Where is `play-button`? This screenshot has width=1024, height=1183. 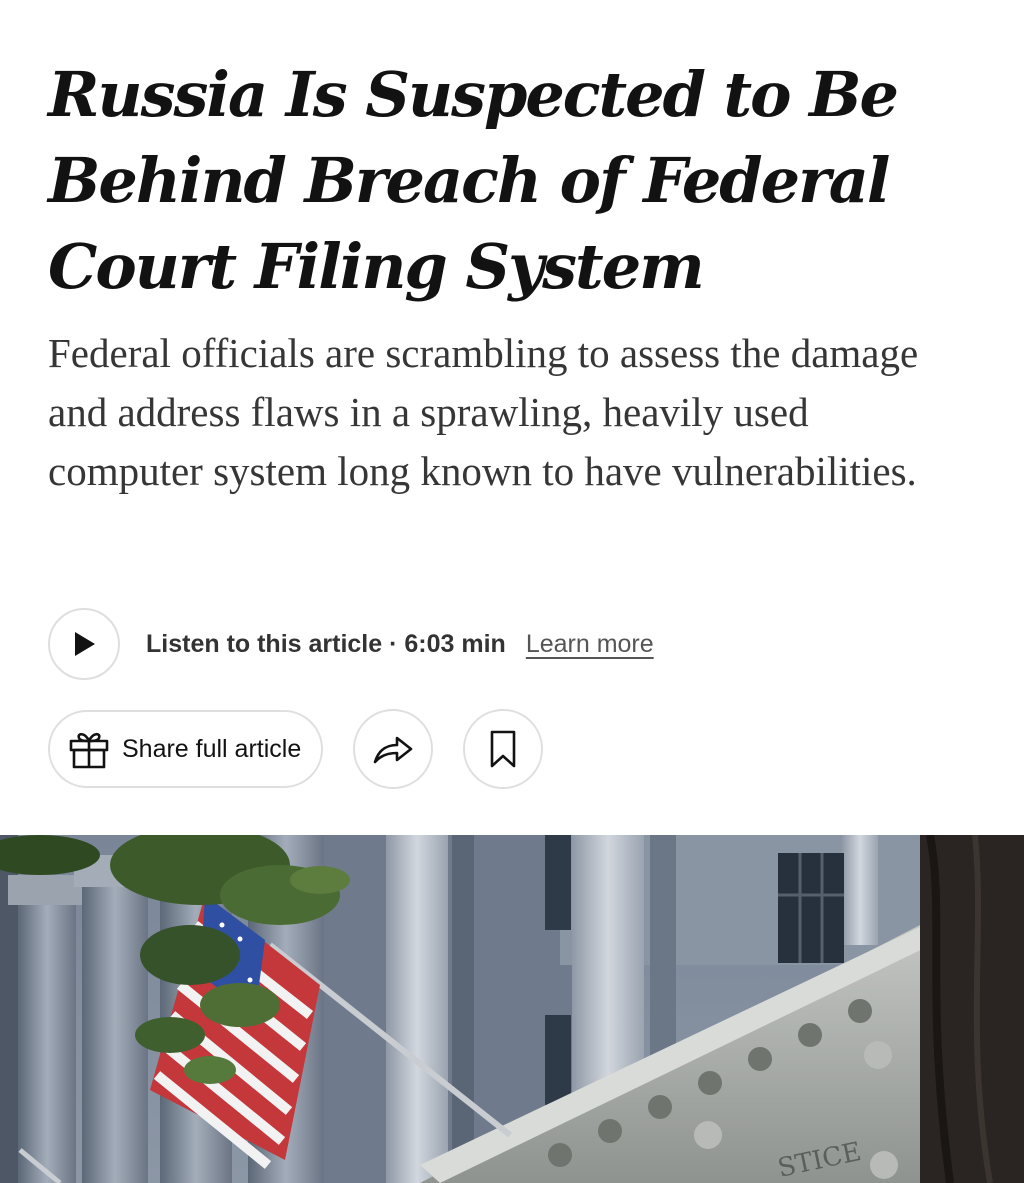 play-button is located at coordinates (84, 644).